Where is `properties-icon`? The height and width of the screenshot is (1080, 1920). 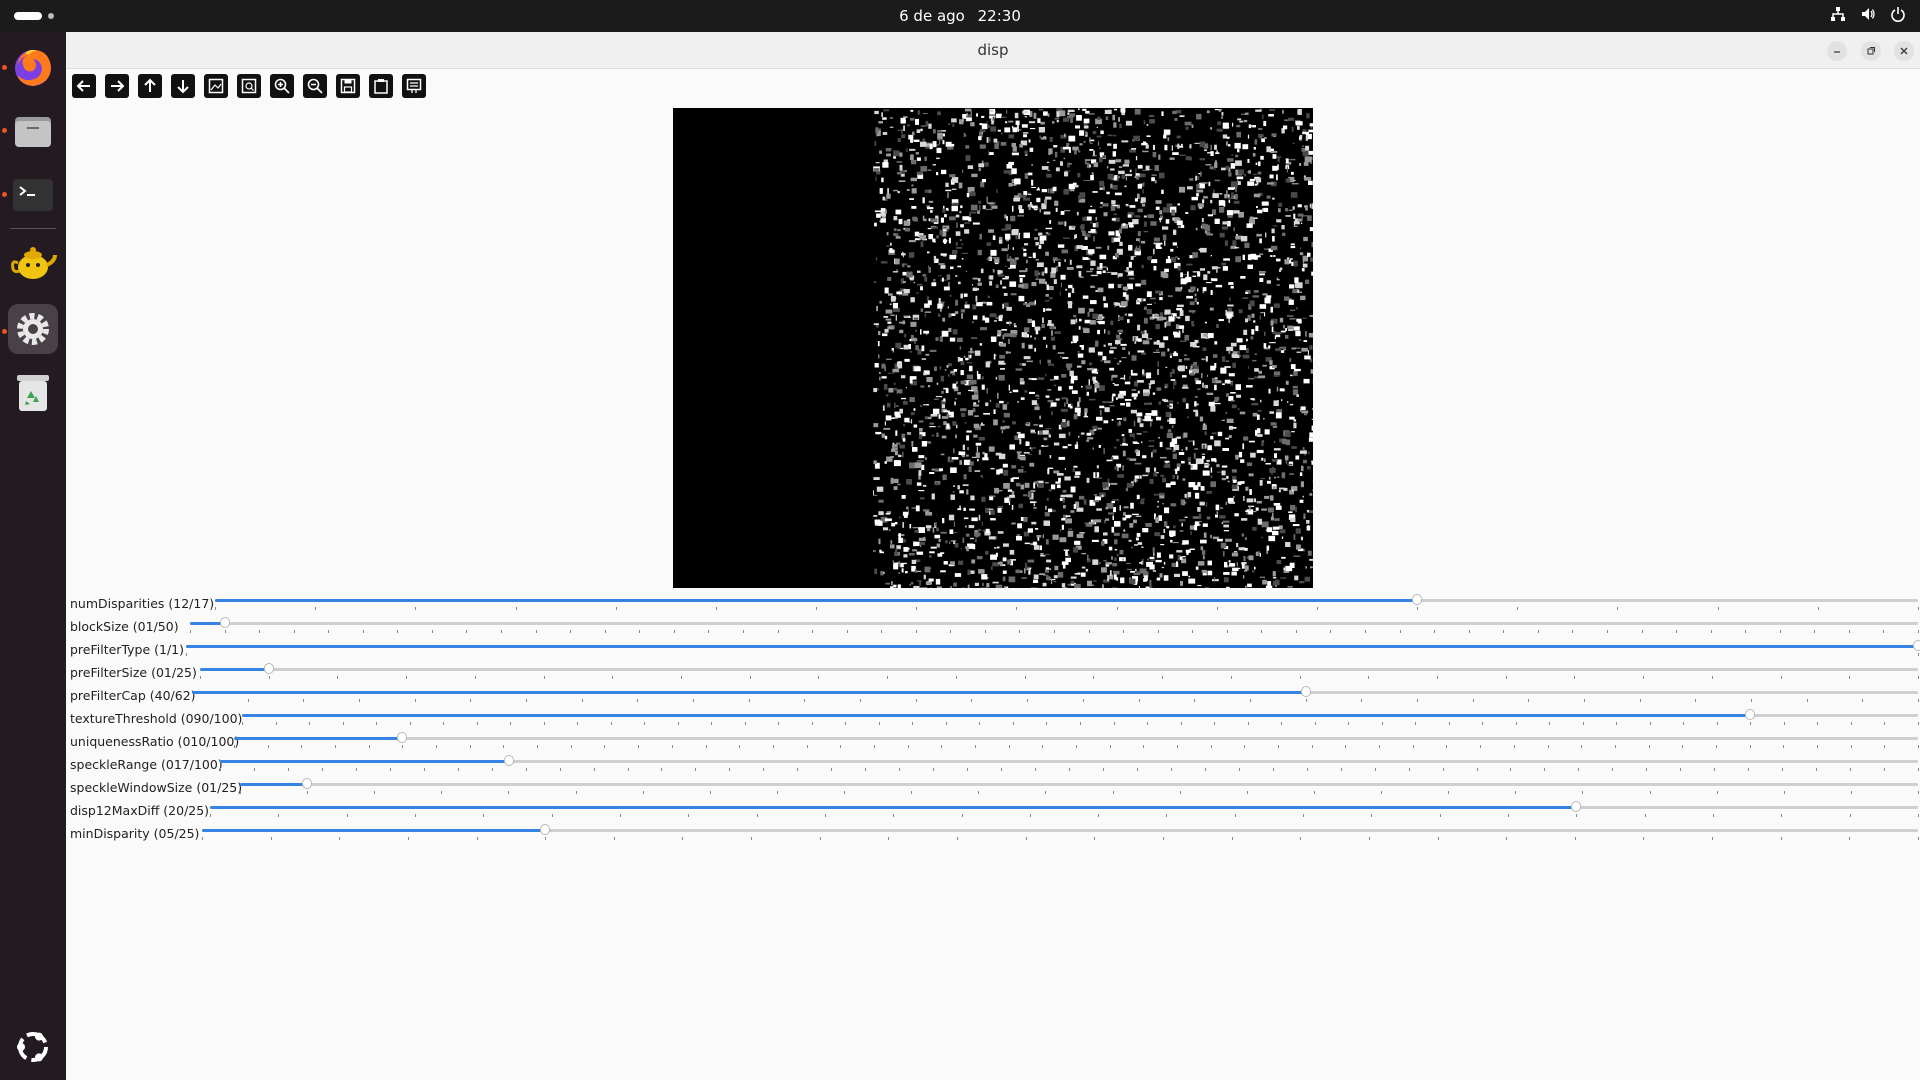 properties-icon is located at coordinates (414, 85).